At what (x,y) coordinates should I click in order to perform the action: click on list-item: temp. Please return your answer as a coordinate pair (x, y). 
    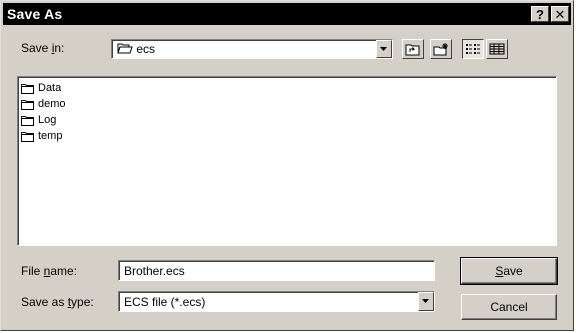
    Looking at the image, I should click on (288, 136).